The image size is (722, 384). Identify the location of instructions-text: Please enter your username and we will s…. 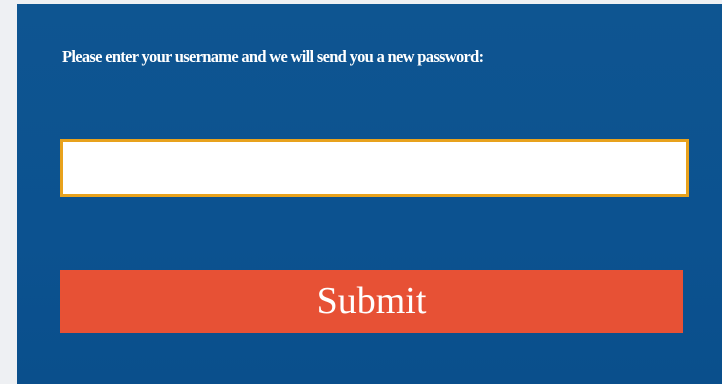
(273, 56).